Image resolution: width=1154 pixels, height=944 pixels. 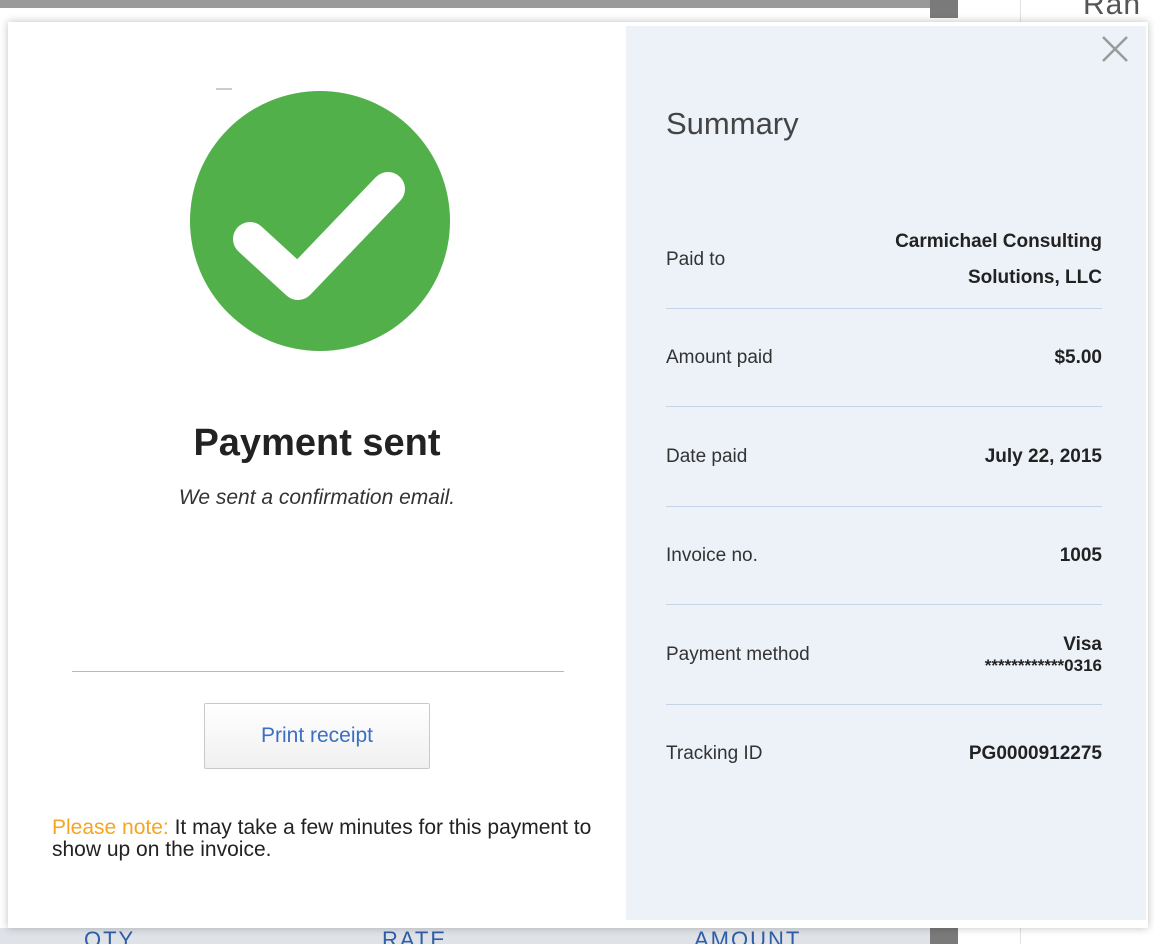 What do you see at coordinates (1035, 753) in the screenshot?
I see `summary-value: PG0000912275` at bounding box center [1035, 753].